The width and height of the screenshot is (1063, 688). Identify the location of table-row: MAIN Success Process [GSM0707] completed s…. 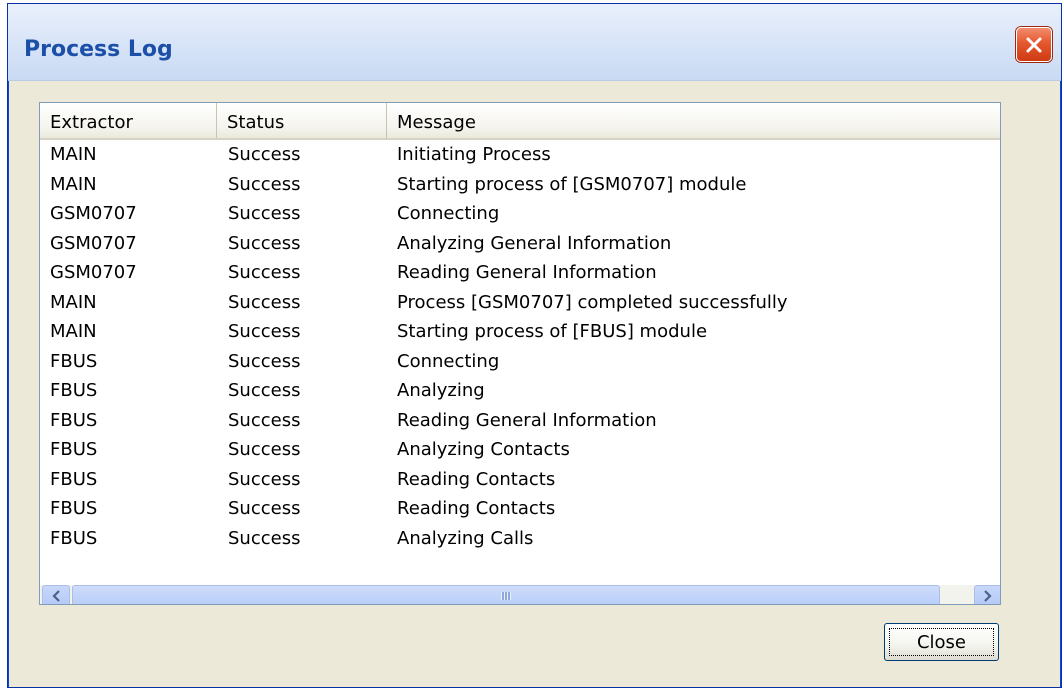
(520, 303).